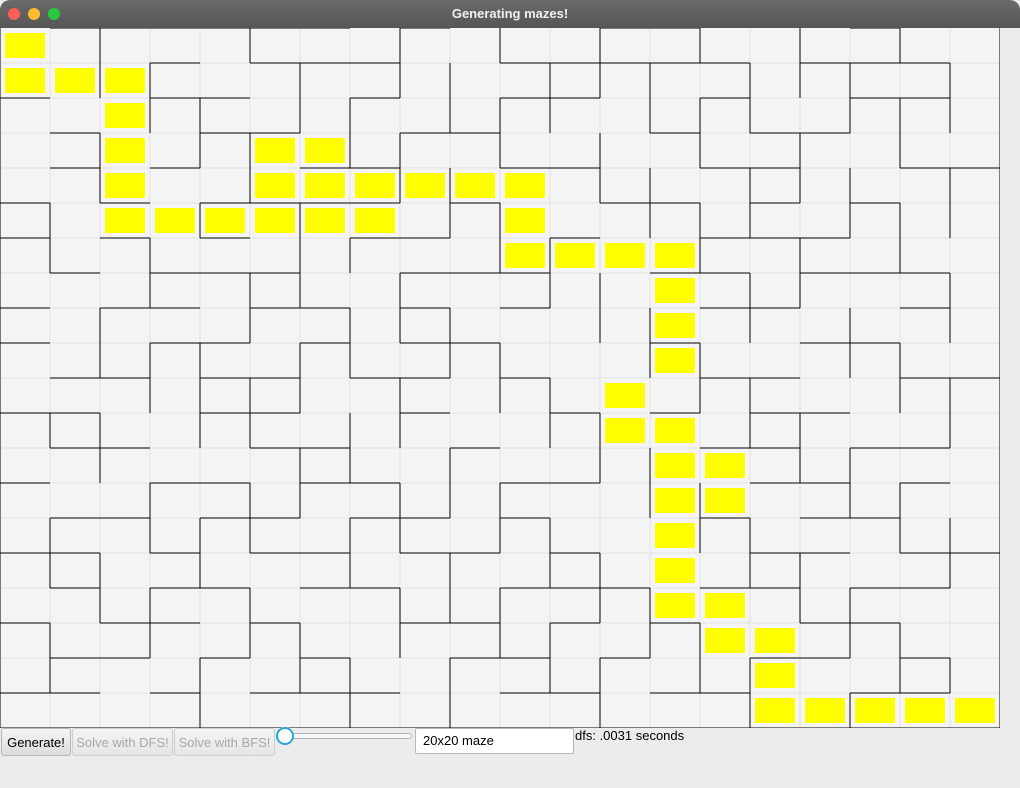  Describe the element at coordinates (348, 736) in the screenshot. I see `maze-size-slider` at that location.